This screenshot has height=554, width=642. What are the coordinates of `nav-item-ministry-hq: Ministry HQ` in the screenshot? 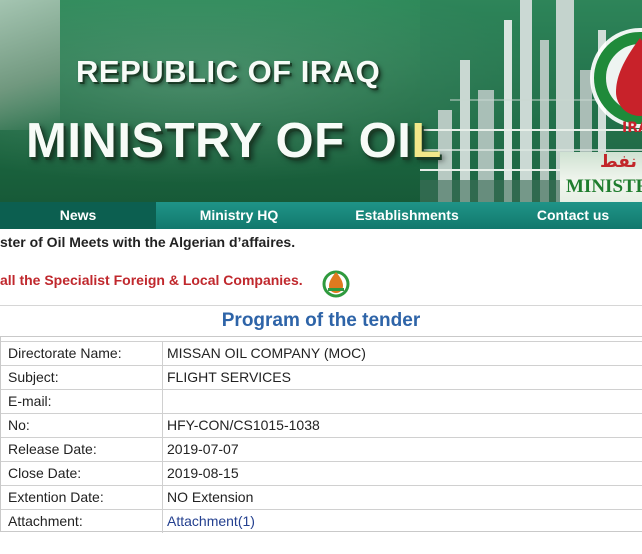 It's located at (239, 215).